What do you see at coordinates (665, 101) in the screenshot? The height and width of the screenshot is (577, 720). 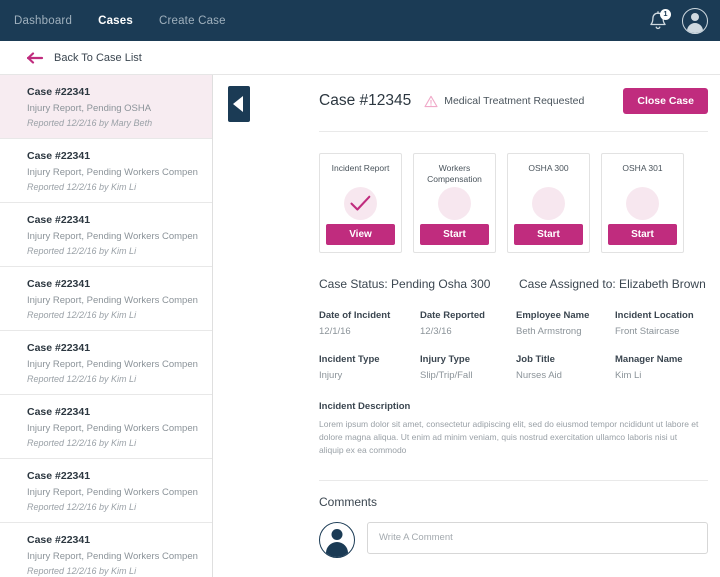 I see `close-case-button: Close Case` at bounding box center [665, 101].